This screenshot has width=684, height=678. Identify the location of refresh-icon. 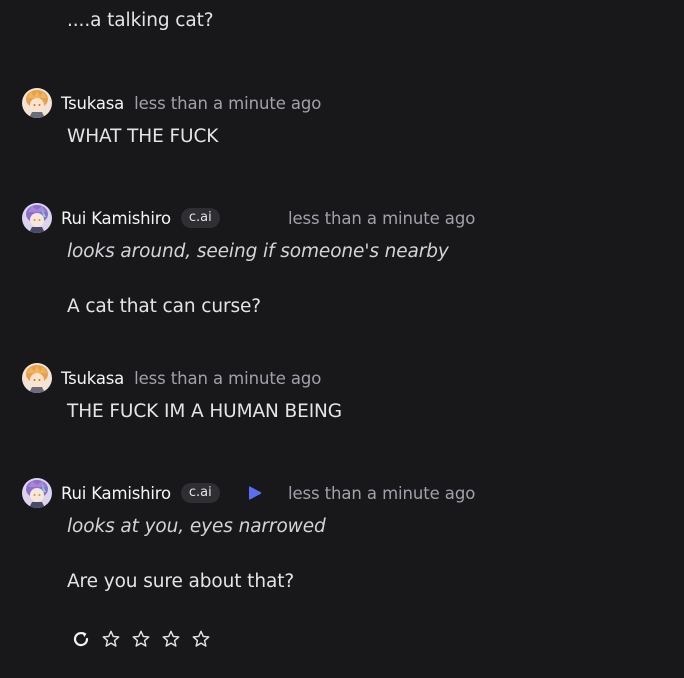
(81, 639).